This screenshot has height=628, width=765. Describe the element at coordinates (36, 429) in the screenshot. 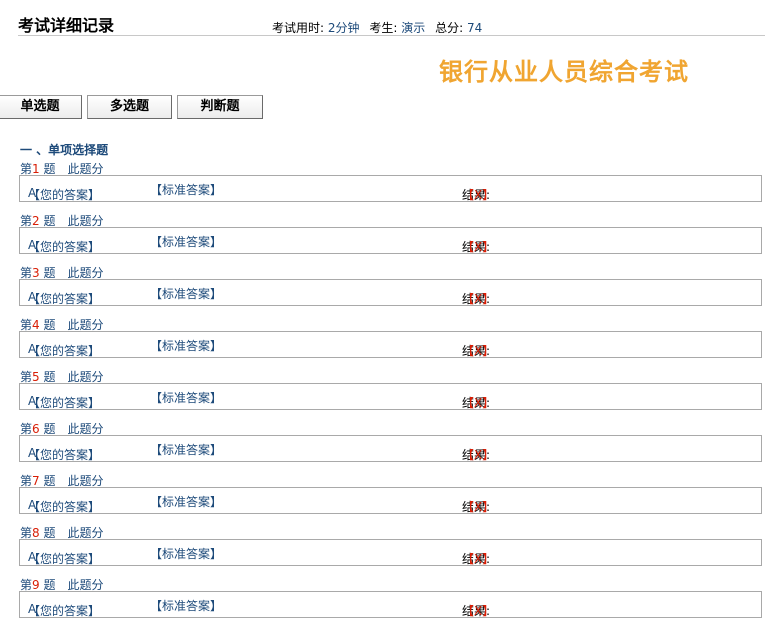

I see `question-number: 6` at that location.